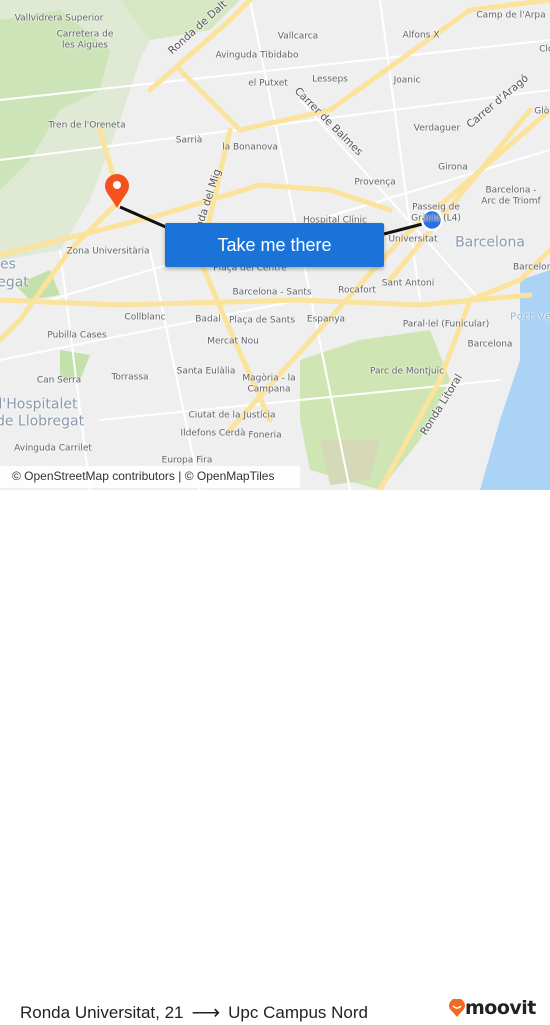 This screenshot has width=550, height=1025. Describe the element at coordinates (375, 182) in the screenshot. I see `map-label: Provença` at that location.